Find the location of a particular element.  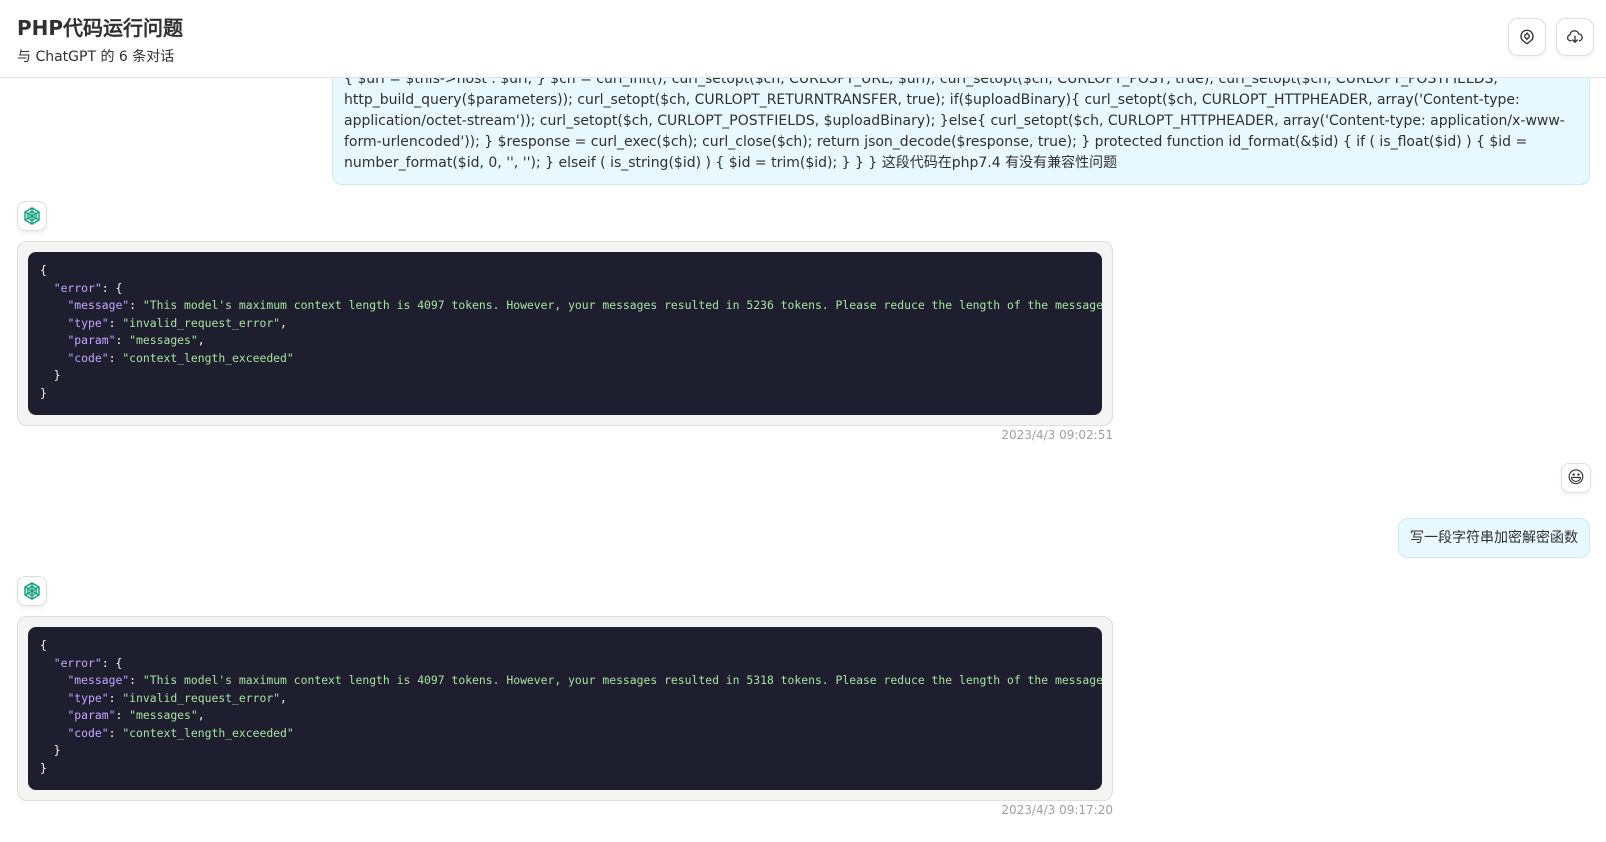

chat-header: PHP代码运行问题 与 ChatGPT 的 6 条对话 is located at coordinates (803, 39).